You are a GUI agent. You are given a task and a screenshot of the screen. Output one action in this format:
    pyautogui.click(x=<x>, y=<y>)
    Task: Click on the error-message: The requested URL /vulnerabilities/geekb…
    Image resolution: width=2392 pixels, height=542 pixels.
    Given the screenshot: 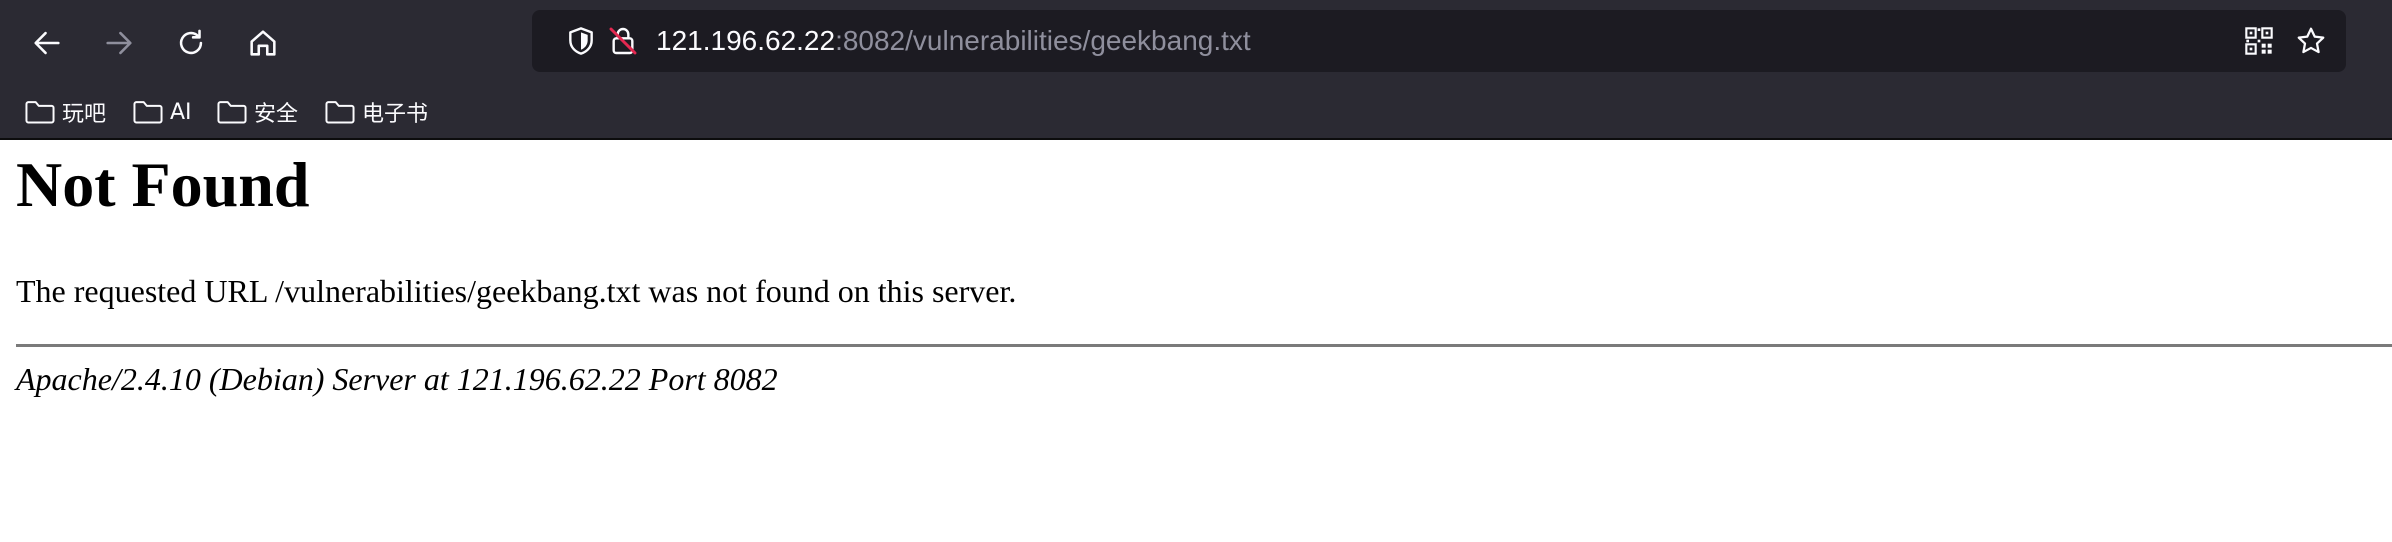 What is the action you would take?
    pyautogui.click(x=516, y=291)
    